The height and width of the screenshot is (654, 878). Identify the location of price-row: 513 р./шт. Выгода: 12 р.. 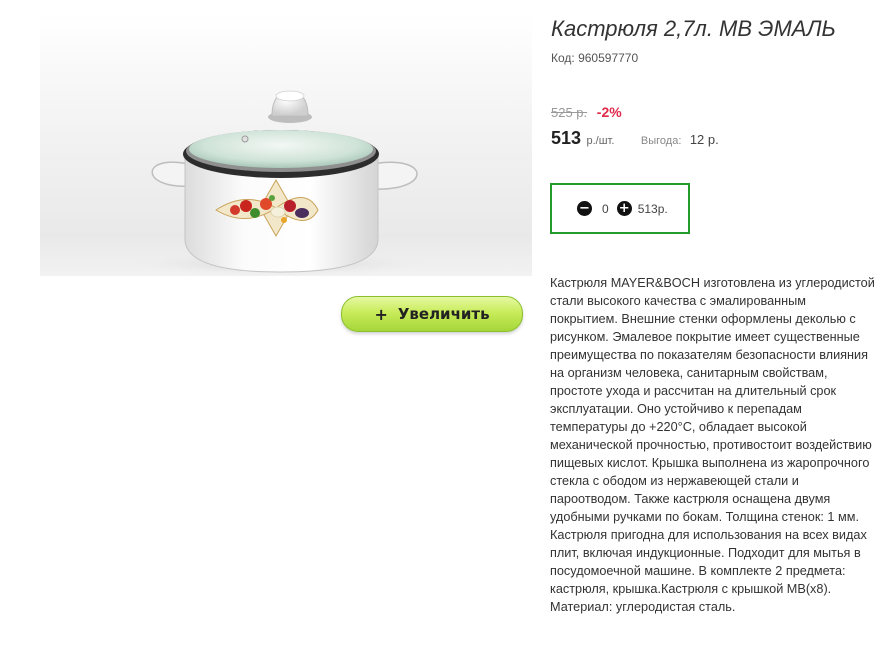
(635, 138).